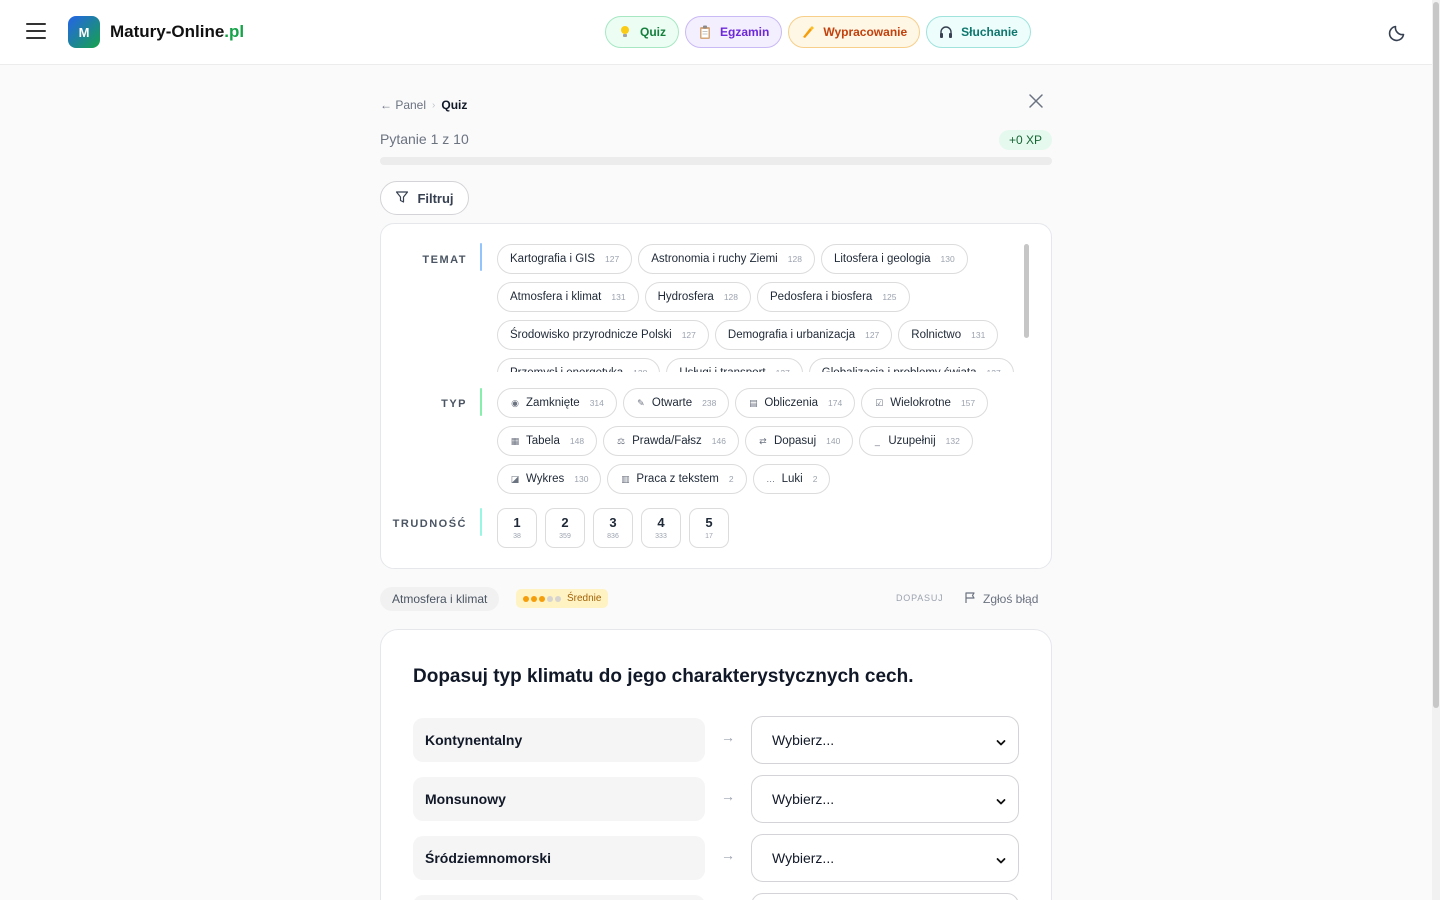 This screenshot has width=1440, height=900. Describe the element at coordinates (621, 440) in the screenshot. I see `thumbs-icon: ⚖` at that location.